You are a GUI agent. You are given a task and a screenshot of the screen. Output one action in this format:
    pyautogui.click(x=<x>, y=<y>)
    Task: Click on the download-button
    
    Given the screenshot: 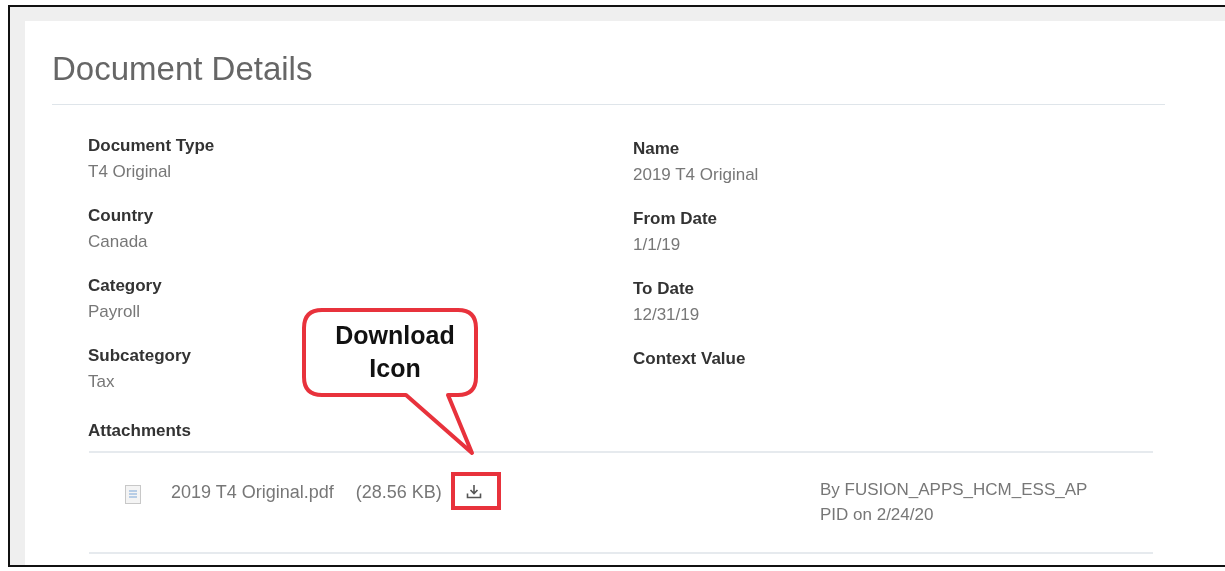 What is the action you would take?
    pyautogui.click(x=473, y=491)
    